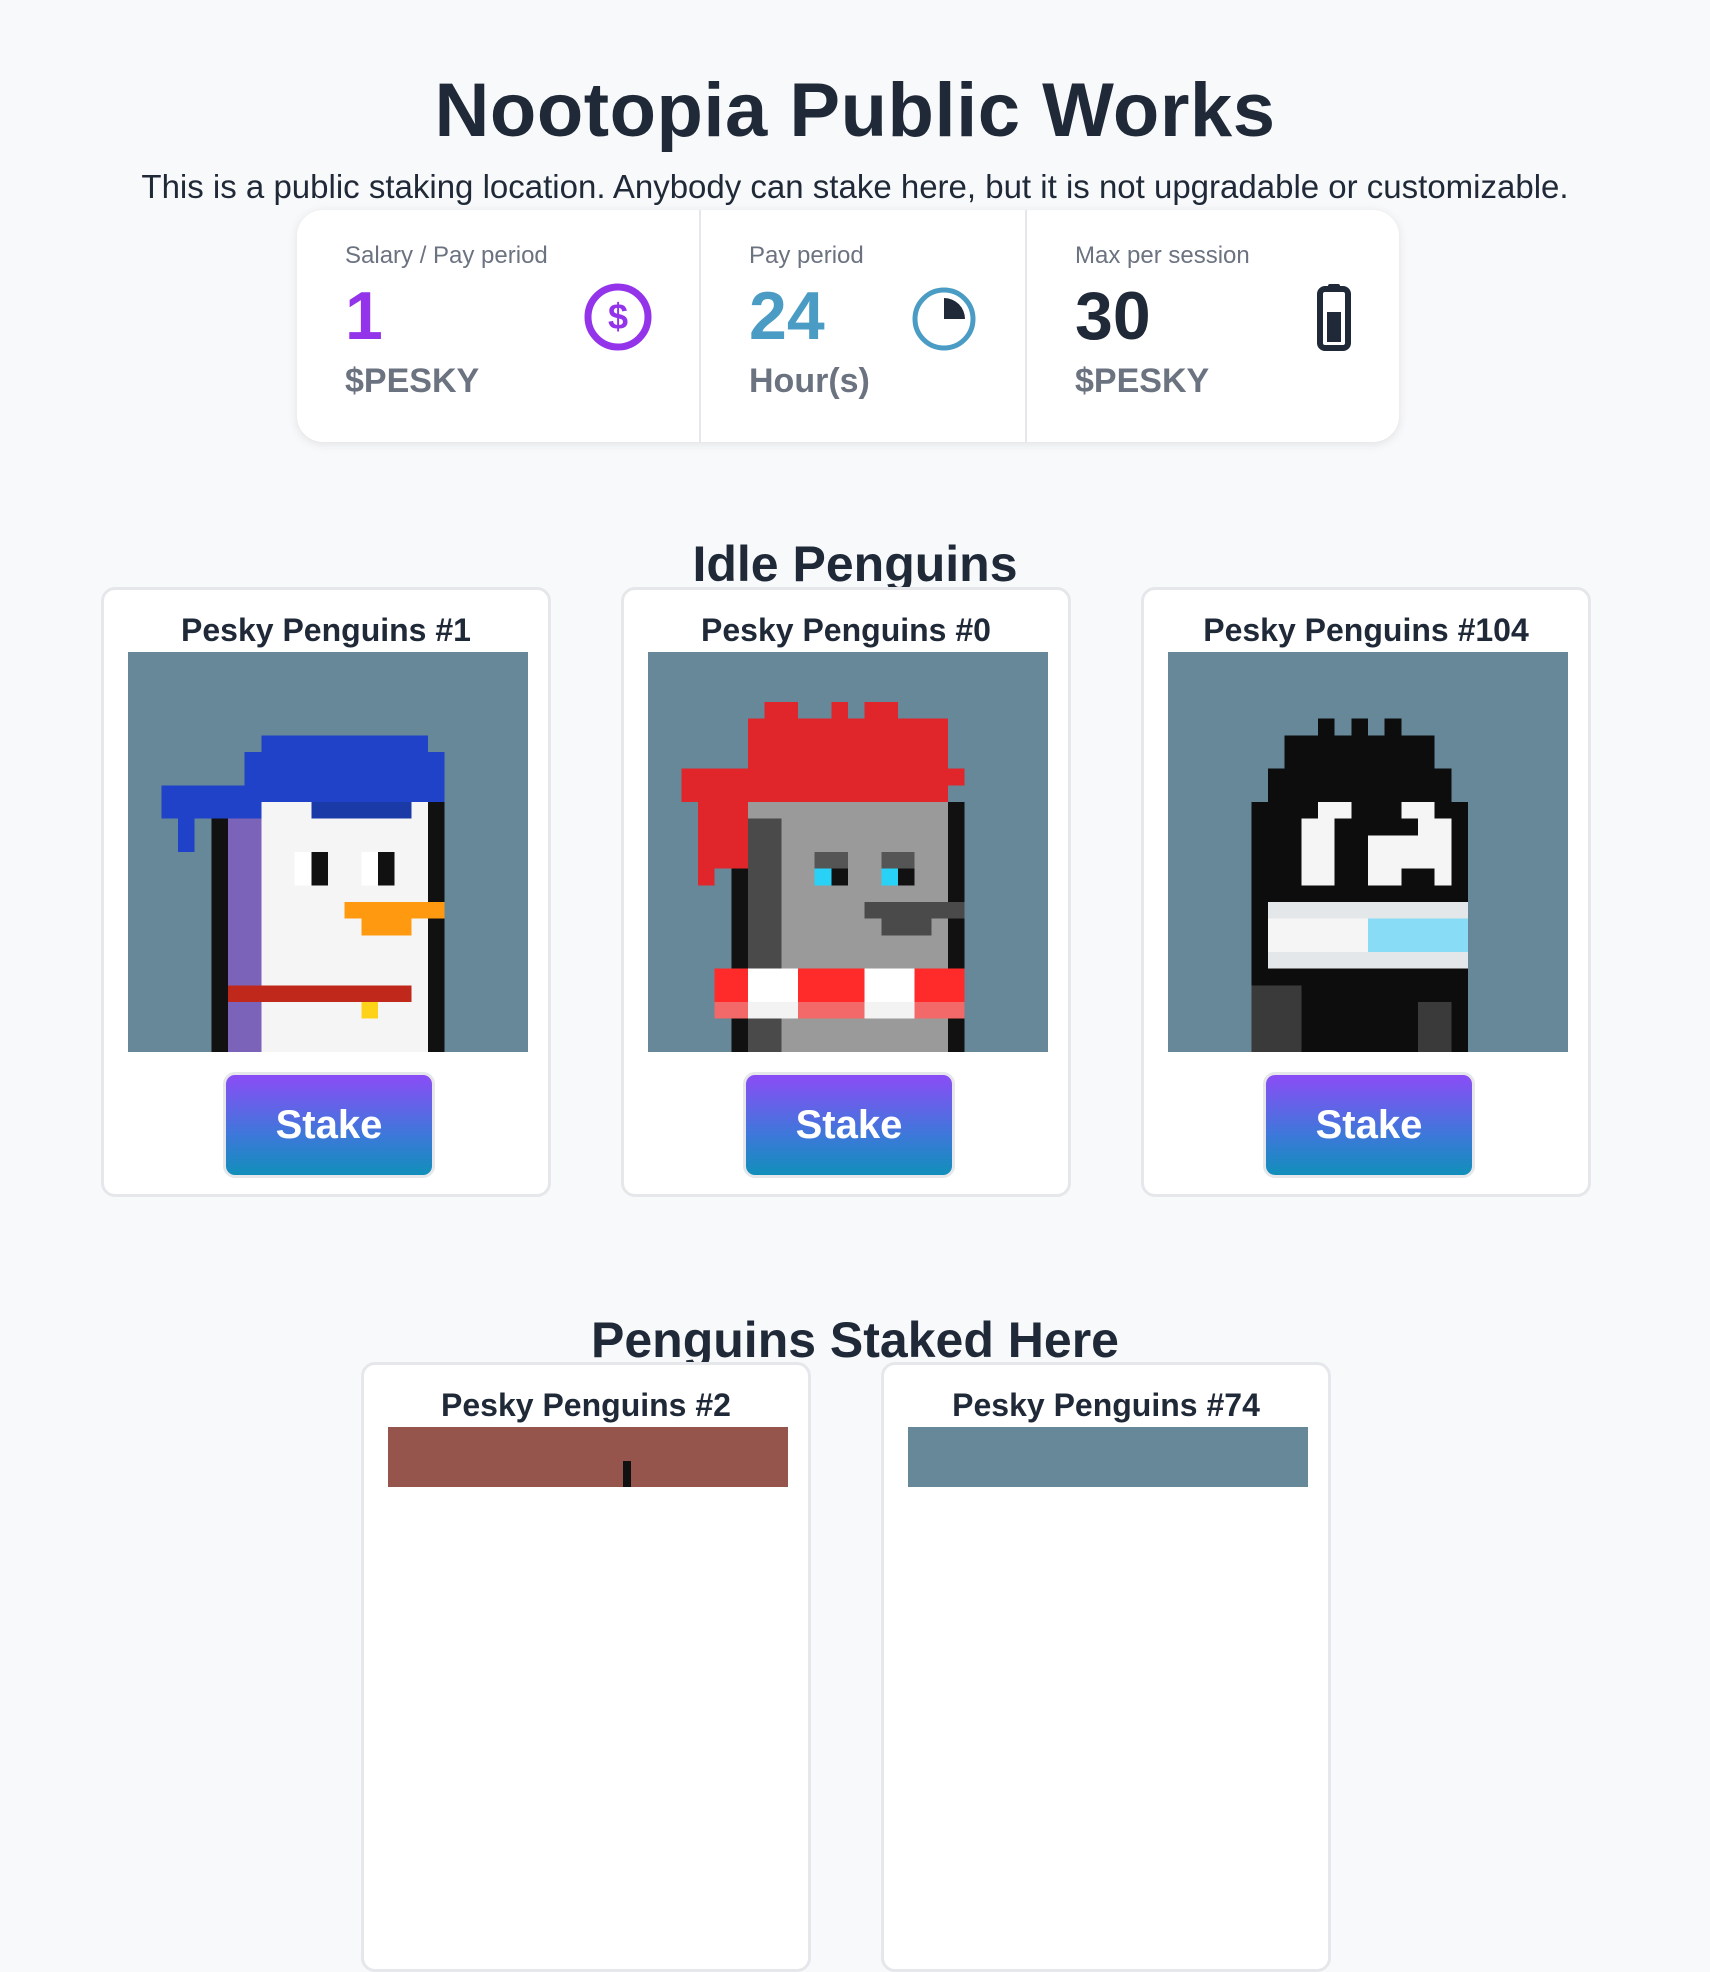  Describe the element at coordinates (862, 326) in the screenshot. I see `stat-pay-period: Pay period 24 Hour(s)` at that location.